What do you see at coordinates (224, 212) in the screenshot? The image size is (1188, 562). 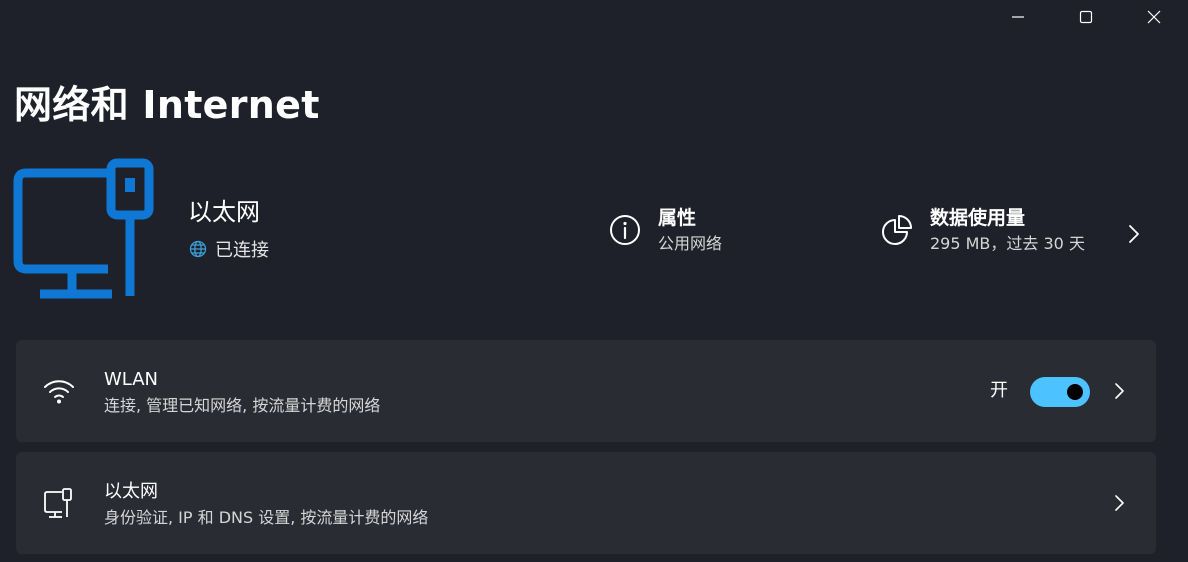 I see `hero-connection-name: 以太网` at bounding box center [224, 212].